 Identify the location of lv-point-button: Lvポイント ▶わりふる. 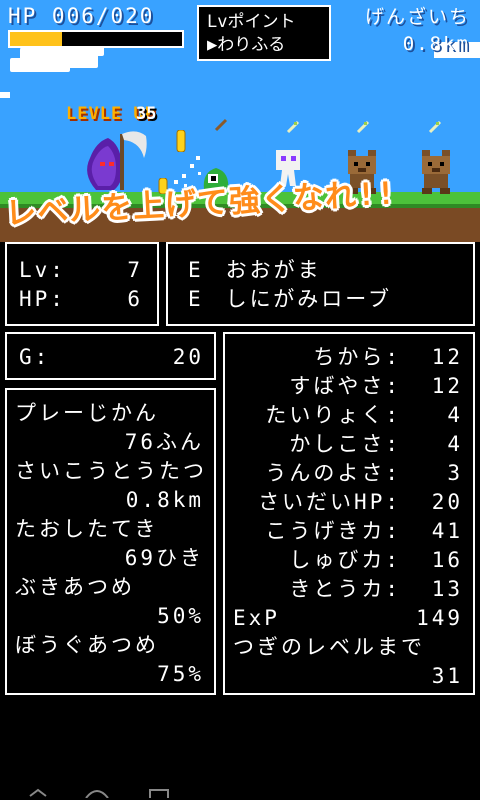
(264, 33).